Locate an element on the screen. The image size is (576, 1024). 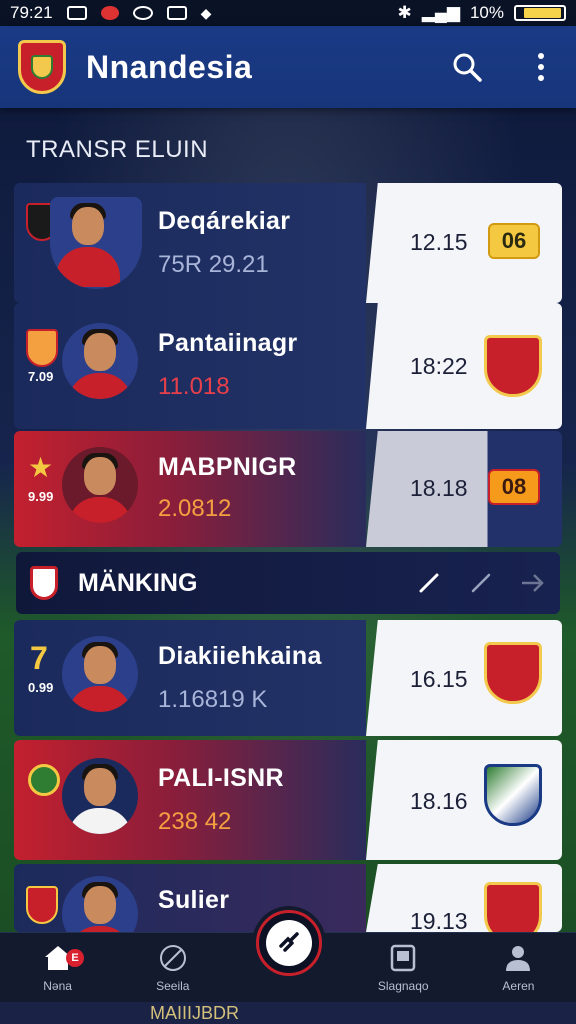
battery-percent: 10% is located at coordinates (486, 12).